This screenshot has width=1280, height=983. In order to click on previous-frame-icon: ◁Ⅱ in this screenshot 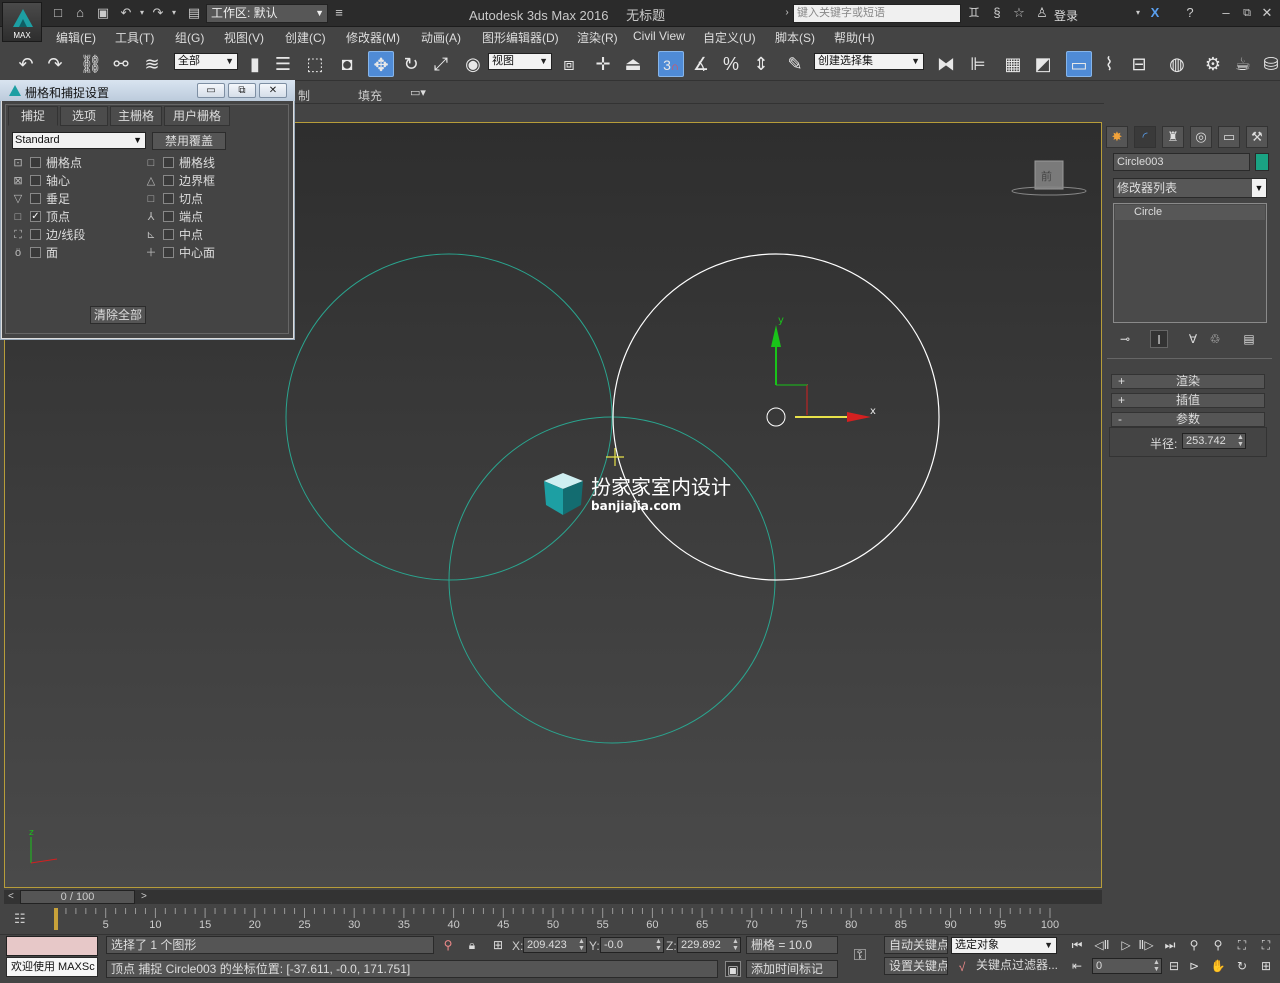, I will do `click(1102, 945)`.